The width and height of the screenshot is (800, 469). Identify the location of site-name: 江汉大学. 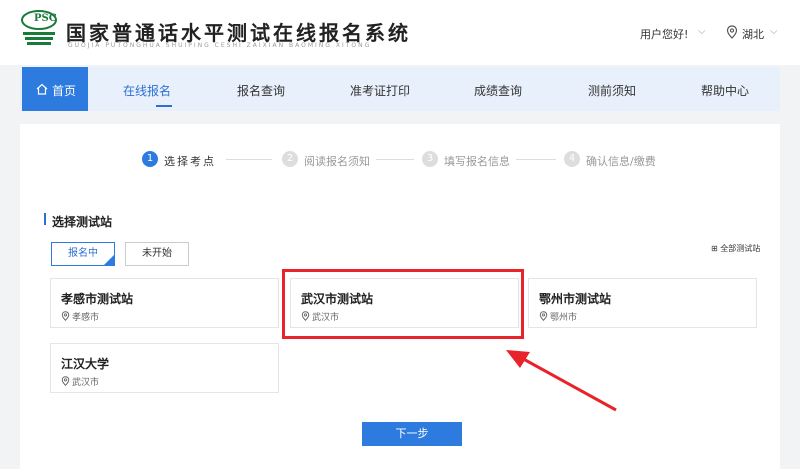
(85, 364).